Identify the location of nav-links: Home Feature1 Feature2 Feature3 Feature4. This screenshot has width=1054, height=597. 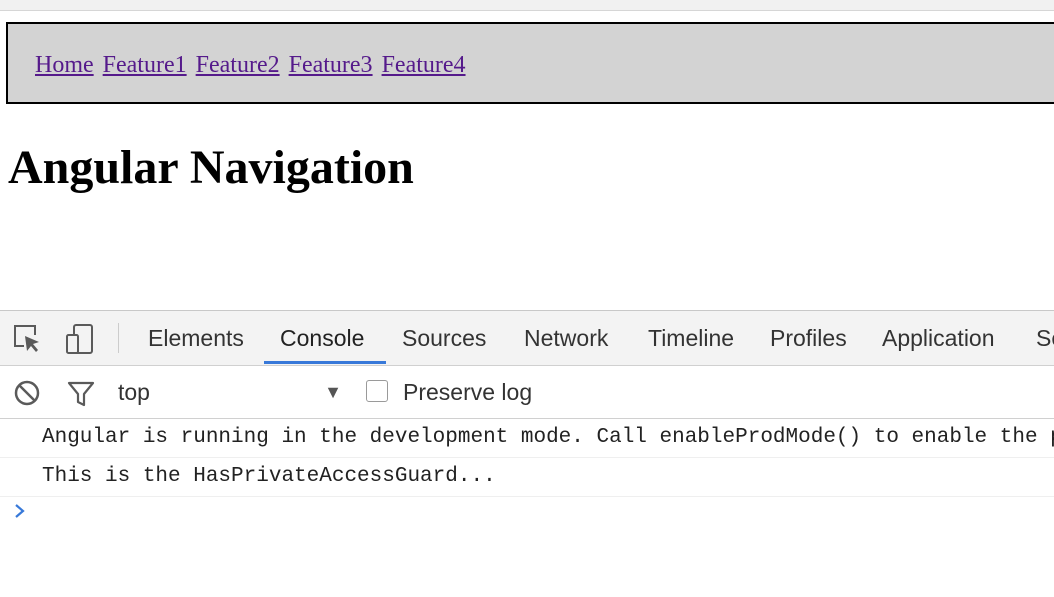
(252, 65).